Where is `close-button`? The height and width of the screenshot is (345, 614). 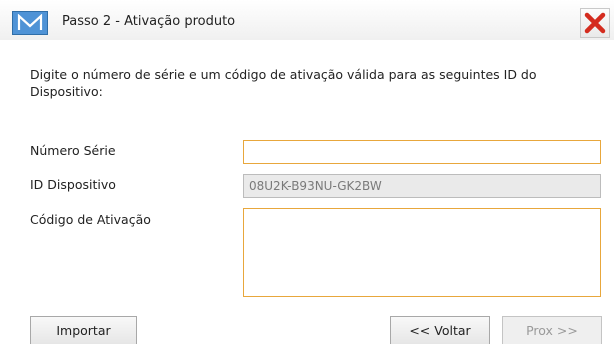
close-button is located at coordinates (595, 23).